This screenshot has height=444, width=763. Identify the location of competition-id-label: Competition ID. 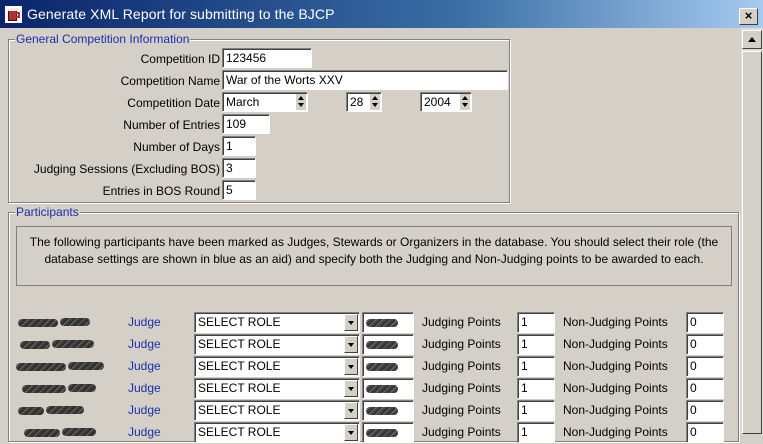
(180, 59).